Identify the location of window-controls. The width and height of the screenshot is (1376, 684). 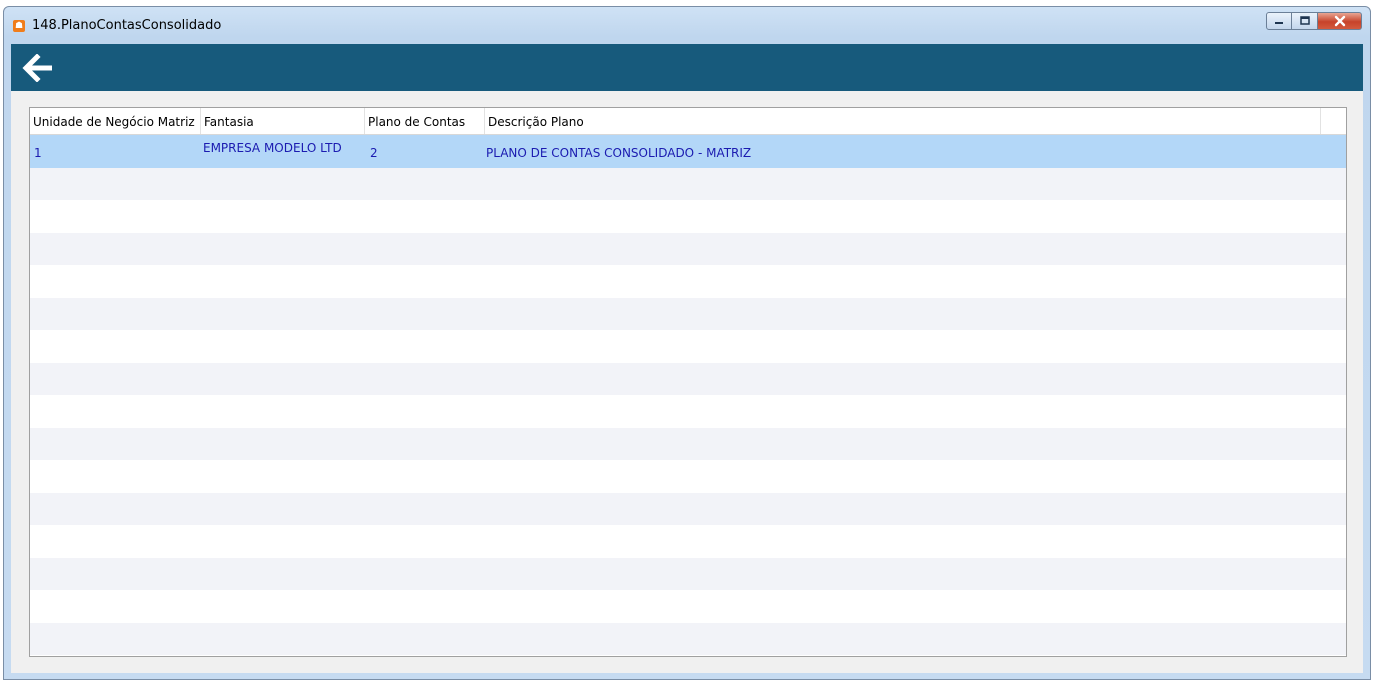
(1314, 22).